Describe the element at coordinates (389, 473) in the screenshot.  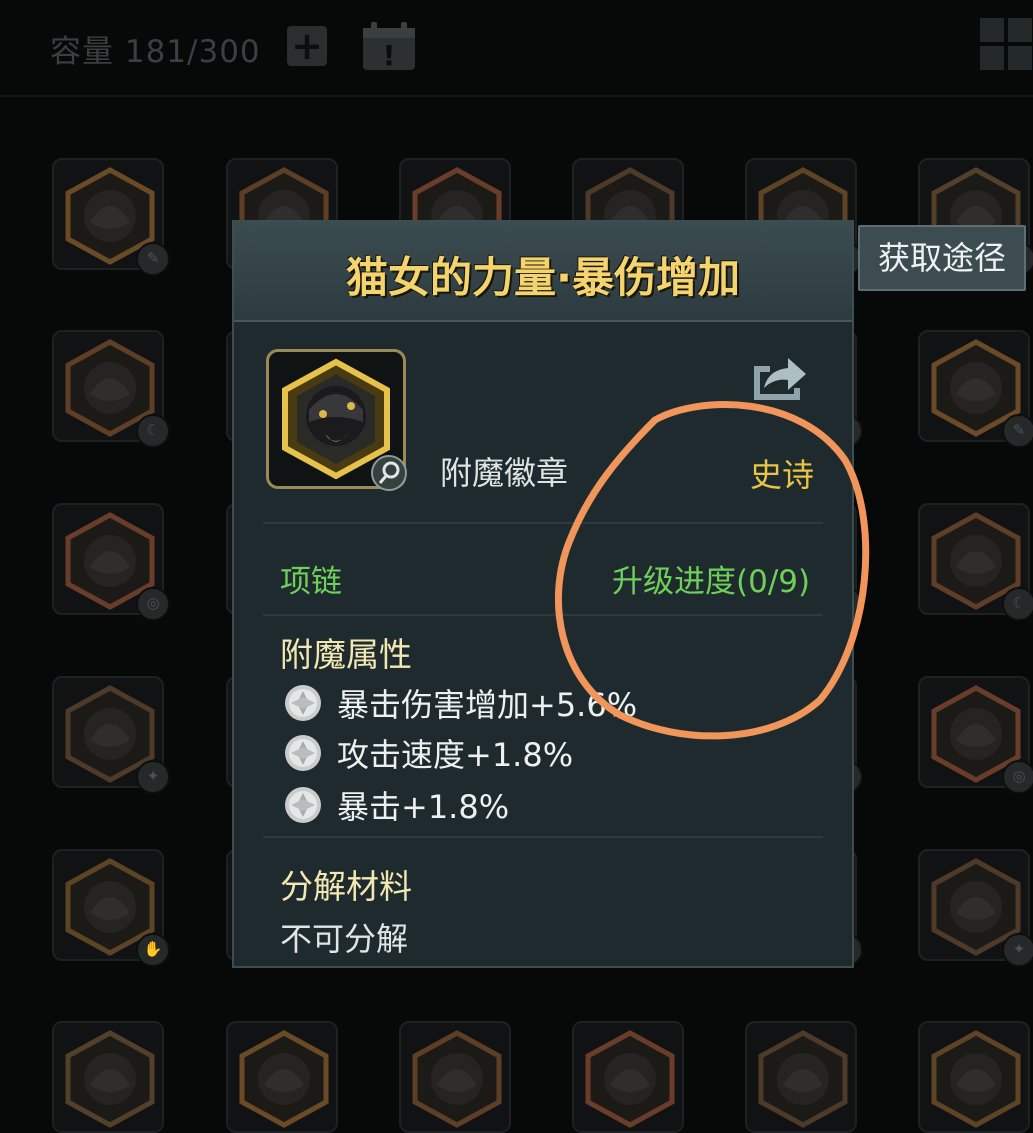
I see `magnify-icon` at that location.